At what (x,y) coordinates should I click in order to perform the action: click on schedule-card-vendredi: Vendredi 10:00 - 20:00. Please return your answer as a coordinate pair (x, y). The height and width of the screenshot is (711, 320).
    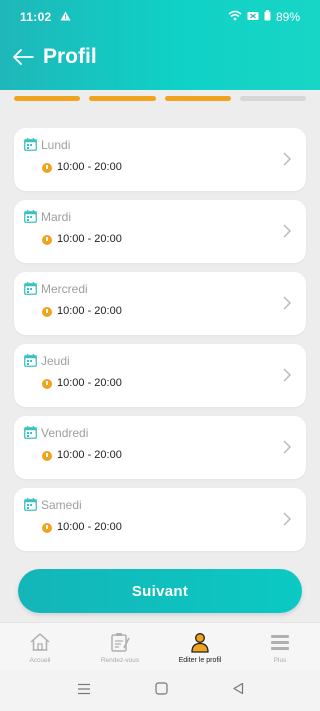
    Looking at the image, I should click on (160, 447).